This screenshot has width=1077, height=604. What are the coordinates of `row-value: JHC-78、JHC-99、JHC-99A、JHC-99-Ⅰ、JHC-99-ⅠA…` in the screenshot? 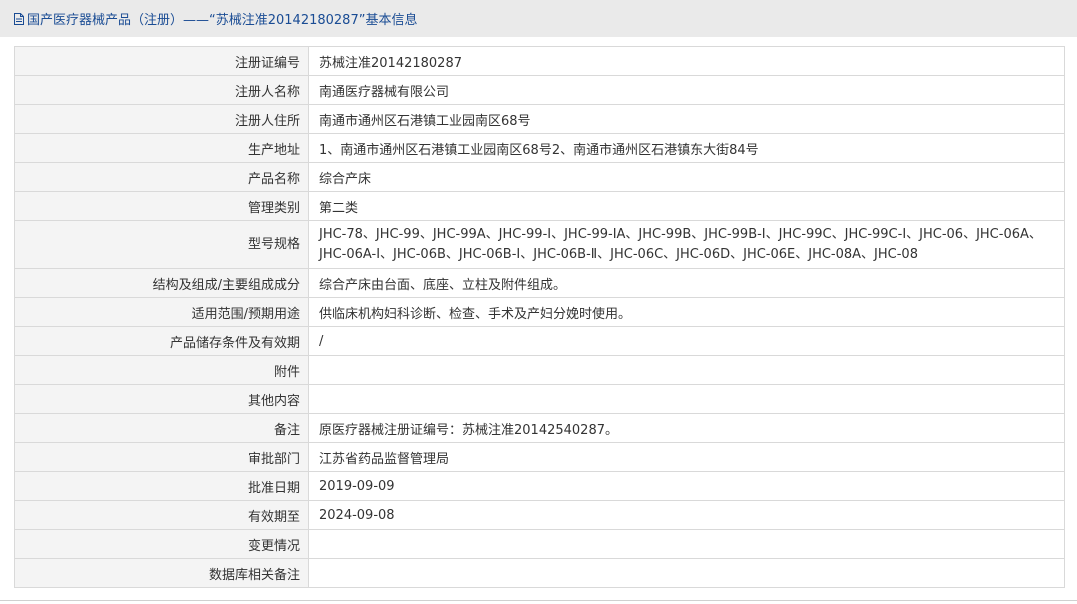 It's located at (686, 244).